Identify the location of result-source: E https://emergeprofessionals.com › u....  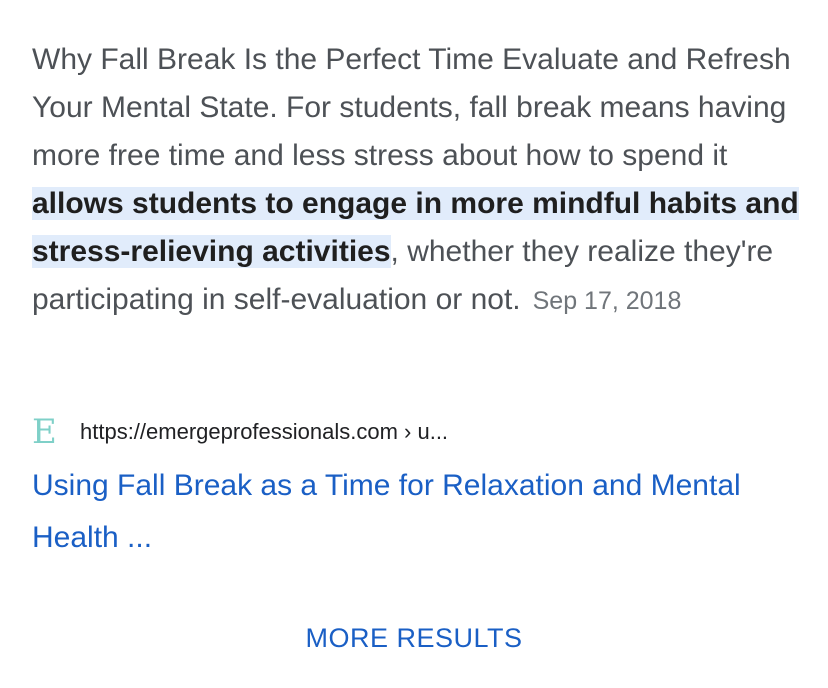
(240, 432).